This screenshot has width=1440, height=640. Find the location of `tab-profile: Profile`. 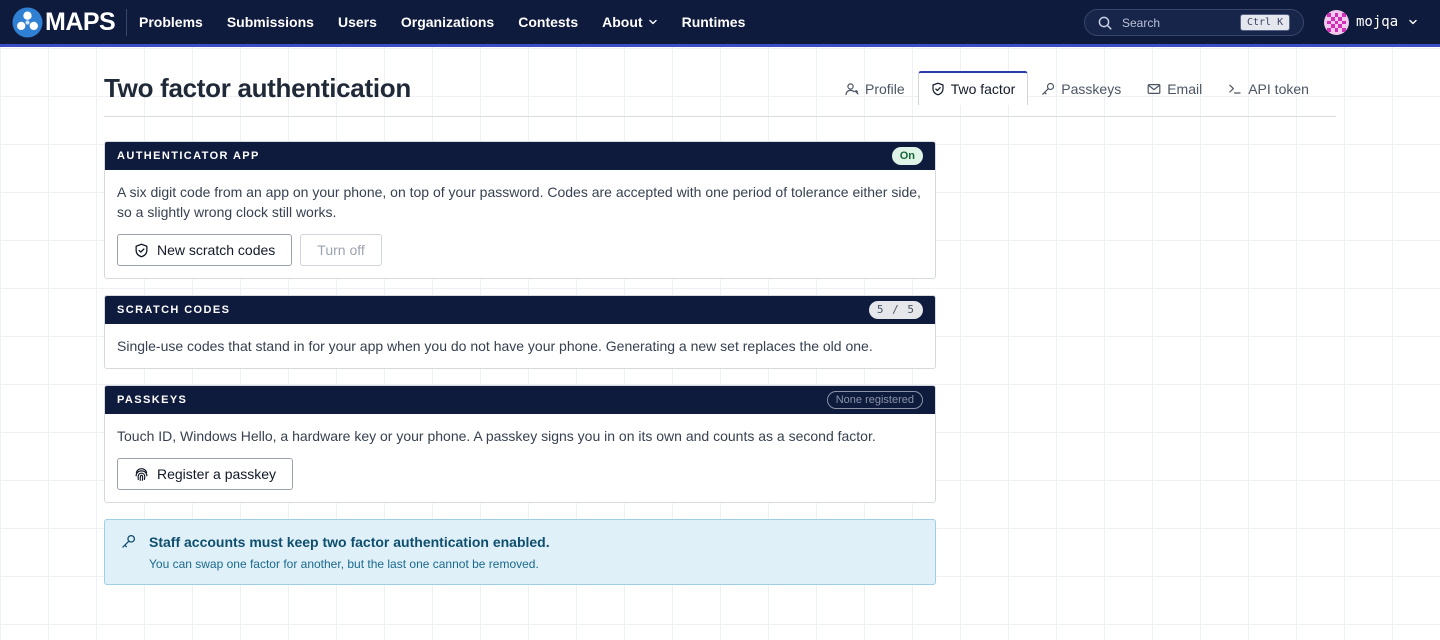

tab-profile: Profile is located at coordinates (875, 88).